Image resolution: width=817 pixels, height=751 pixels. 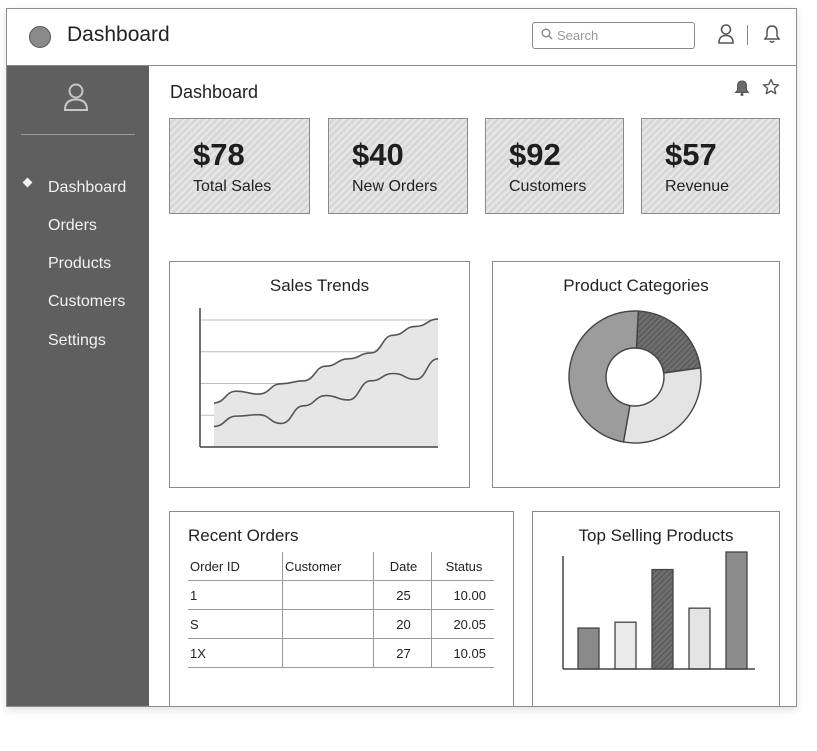 I want to click on order-id-cell: S, so click(x=235, y=624).